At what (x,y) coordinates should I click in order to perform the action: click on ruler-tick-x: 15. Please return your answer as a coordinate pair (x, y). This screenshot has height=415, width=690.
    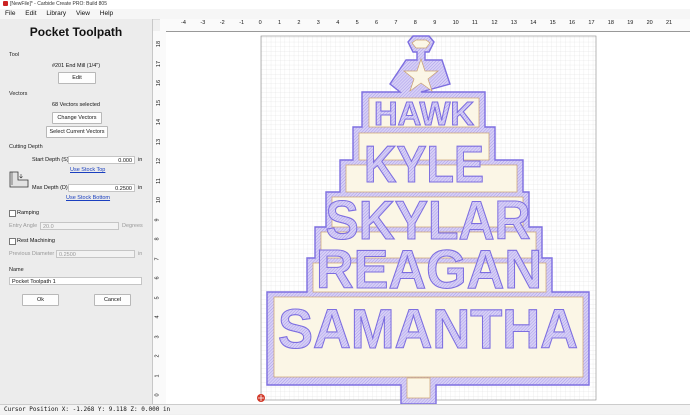
    Looking at the image, I should click on (552, 23).